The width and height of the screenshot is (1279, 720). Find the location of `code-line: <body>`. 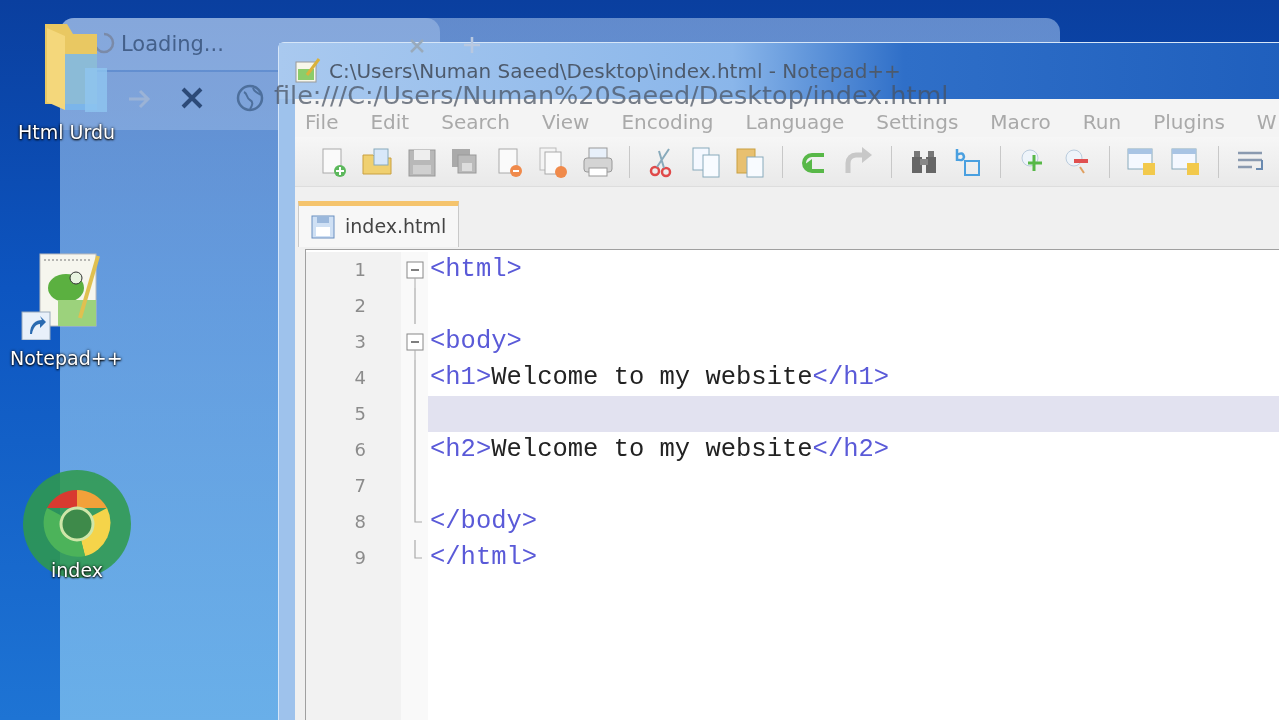

code-line: <body> is located at coordinates (476, 341).